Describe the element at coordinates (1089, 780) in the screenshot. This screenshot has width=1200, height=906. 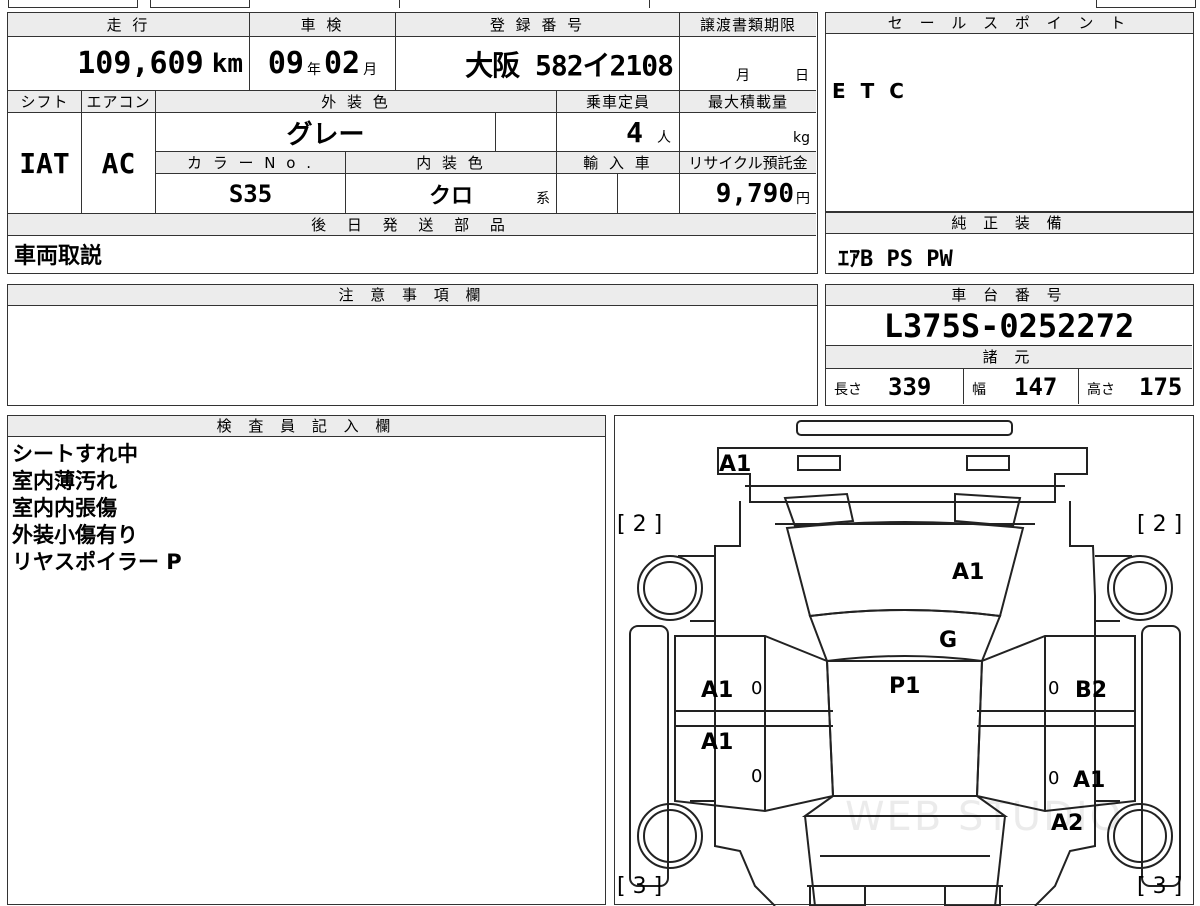
I see `mark-right-rear-door: A1` at that location.